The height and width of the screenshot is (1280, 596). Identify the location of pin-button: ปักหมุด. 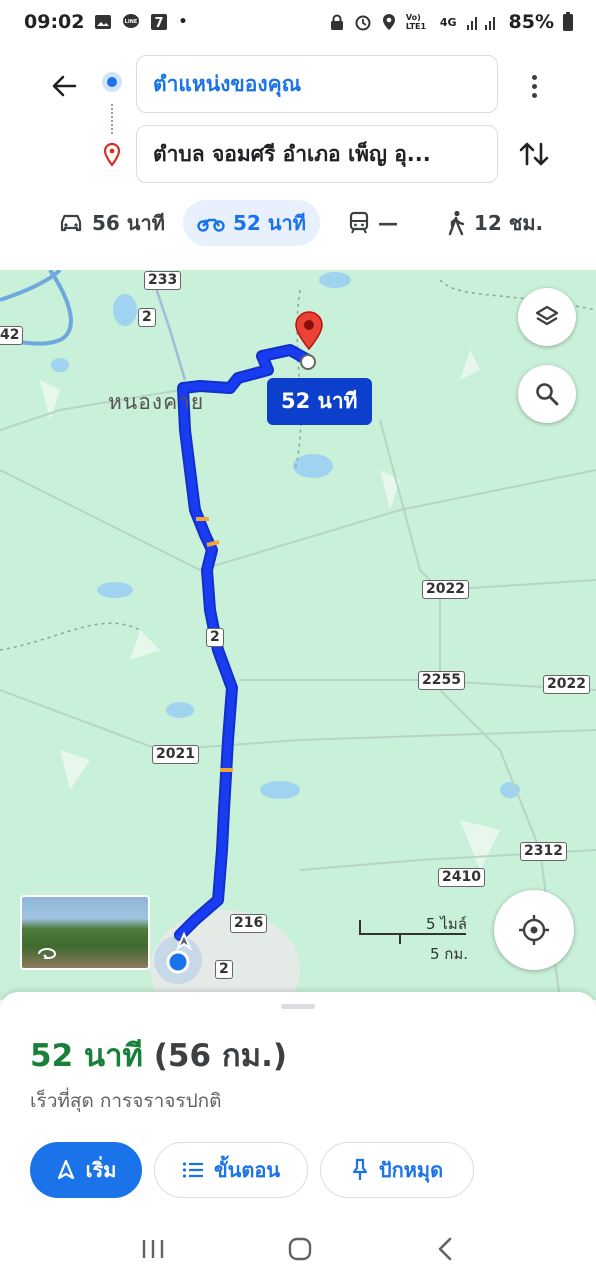
(397, 1170).